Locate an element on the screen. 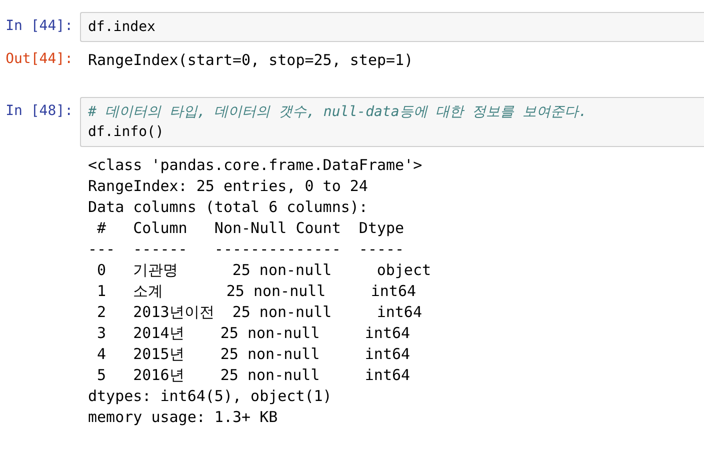 The width and height of the screenshot is (704, 450). output-line: 5 2016년 25 non-null int64 is located at coordinates (254, 375).